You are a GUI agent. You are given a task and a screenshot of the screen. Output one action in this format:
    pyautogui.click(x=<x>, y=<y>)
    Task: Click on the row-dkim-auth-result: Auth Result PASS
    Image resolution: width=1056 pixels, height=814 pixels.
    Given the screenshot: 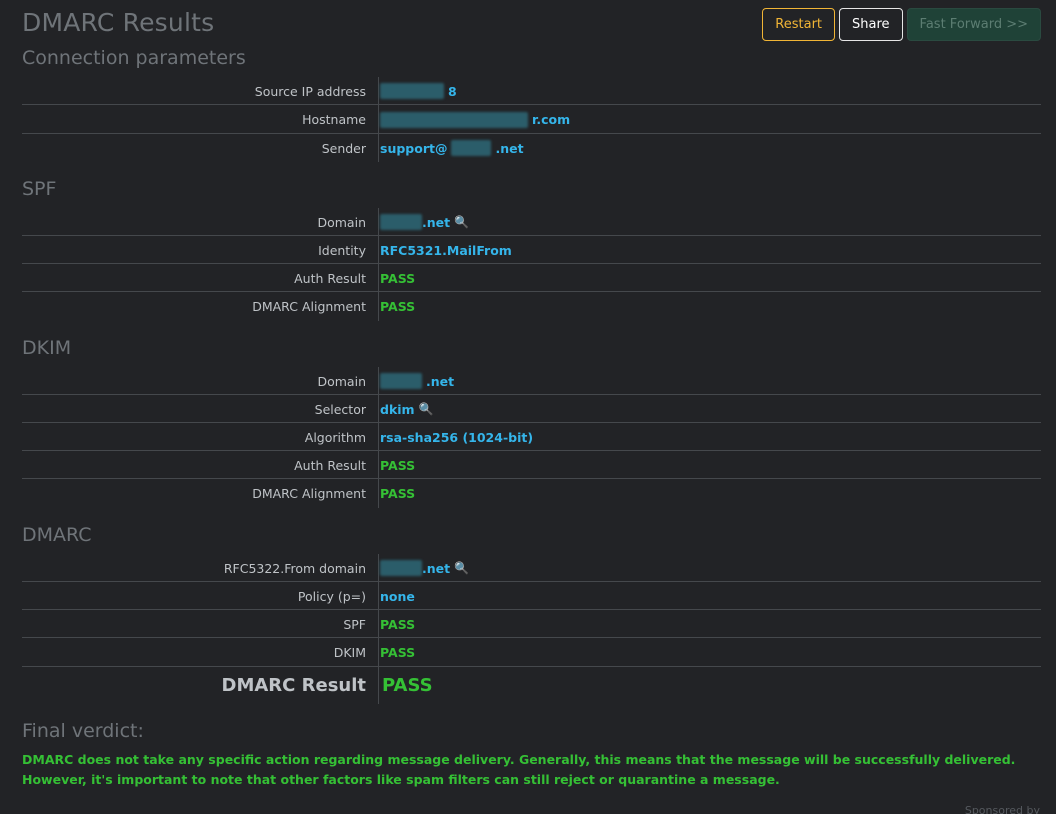 What is the action you would take?
    pyautogui.click(x=531, y=465)
    